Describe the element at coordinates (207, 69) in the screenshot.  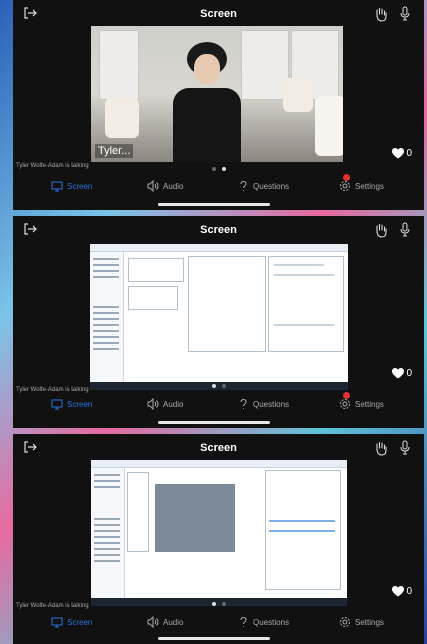
I see `person-face` at that location.